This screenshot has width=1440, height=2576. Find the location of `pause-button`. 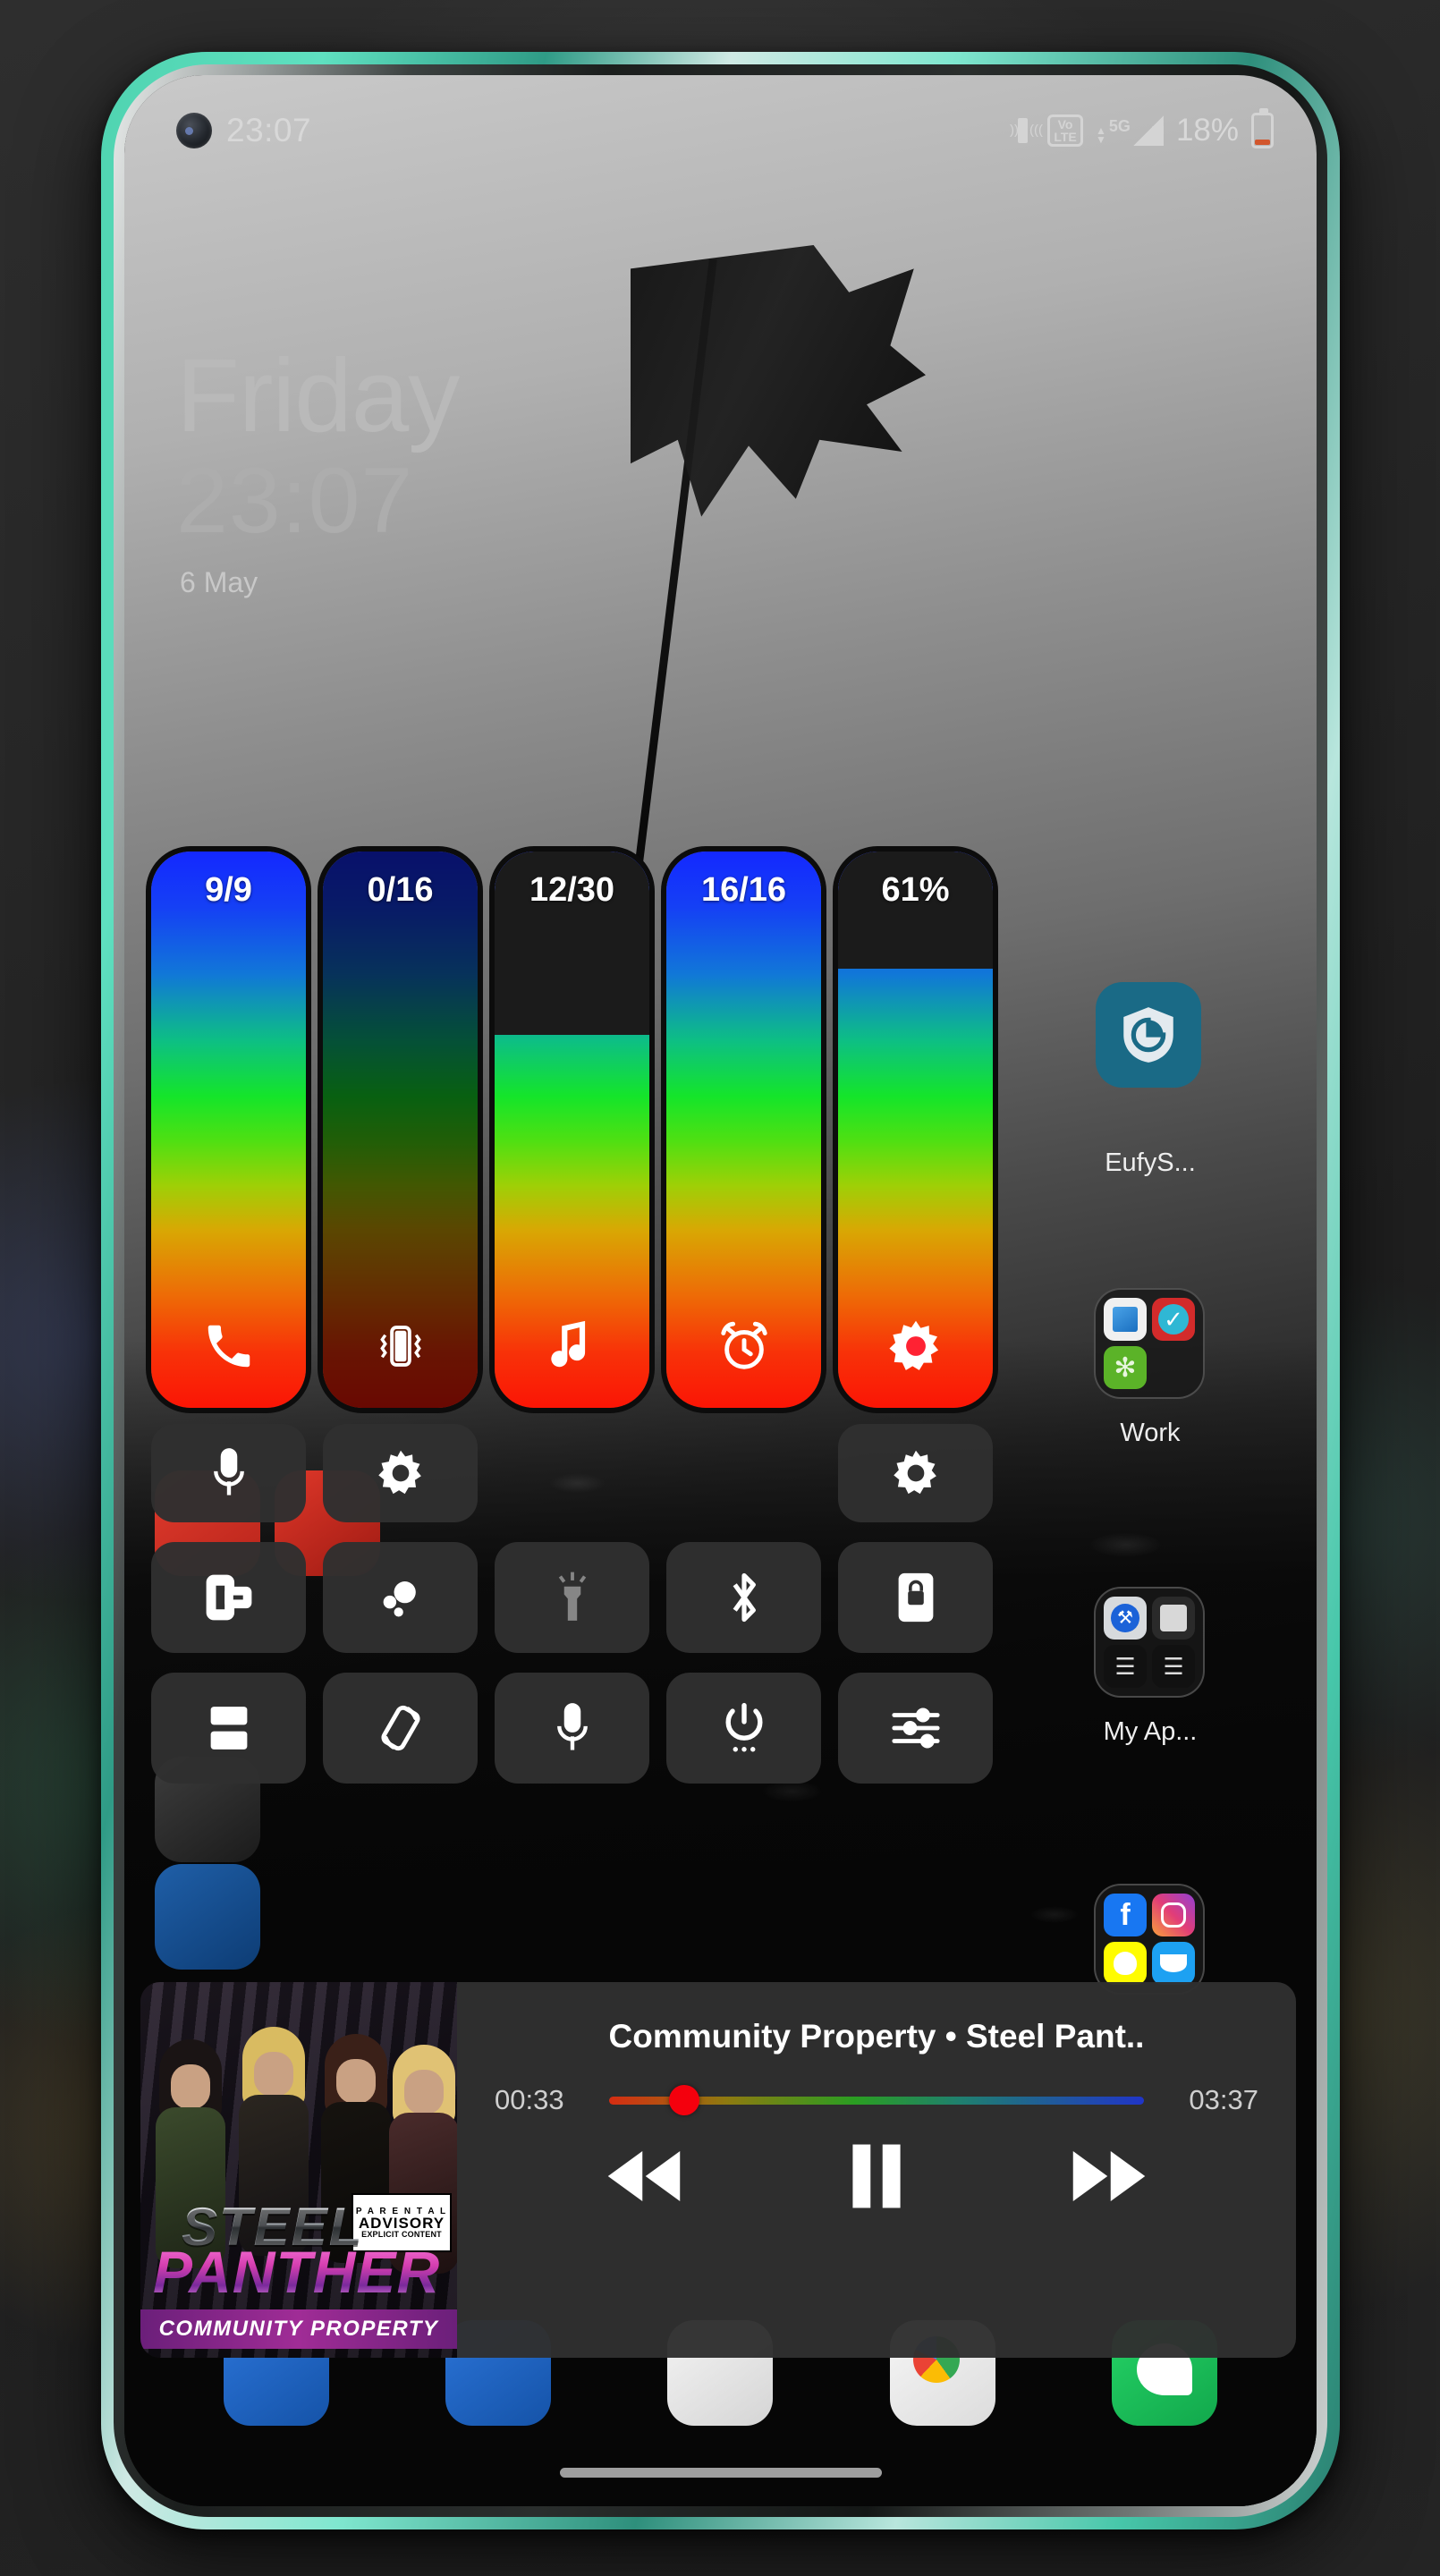

pause-button is located at coordinates (876, 2176).